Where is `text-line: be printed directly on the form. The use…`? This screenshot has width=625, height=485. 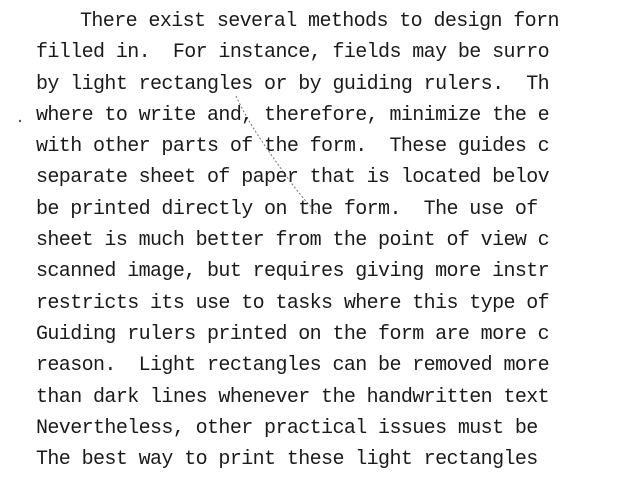 text-line: be printed directly on the form. The use… is located at coordinates (287, 209).